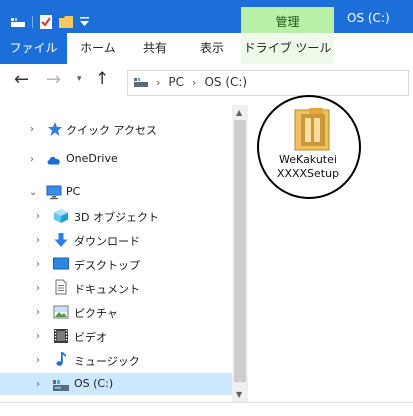  Describe the element at coordinates (206, 19) in the screenshot. I see `title-bar: 管理 OS (C:)` at that location.